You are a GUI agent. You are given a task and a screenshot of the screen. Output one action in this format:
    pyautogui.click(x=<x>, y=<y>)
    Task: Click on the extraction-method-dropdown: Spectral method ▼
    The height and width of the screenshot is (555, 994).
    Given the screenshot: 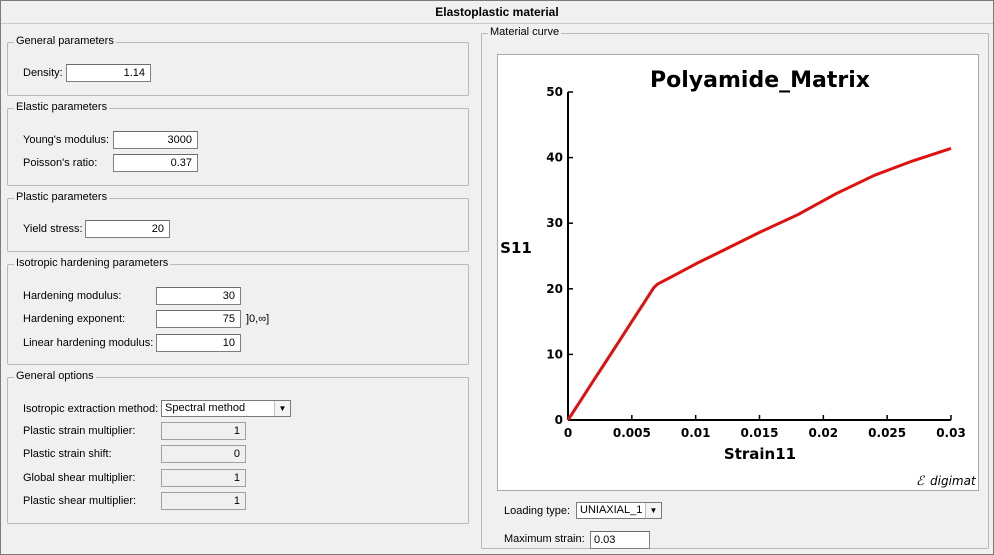 What is the action you would take?
    pyautogui.click(x=226, y=408)
    